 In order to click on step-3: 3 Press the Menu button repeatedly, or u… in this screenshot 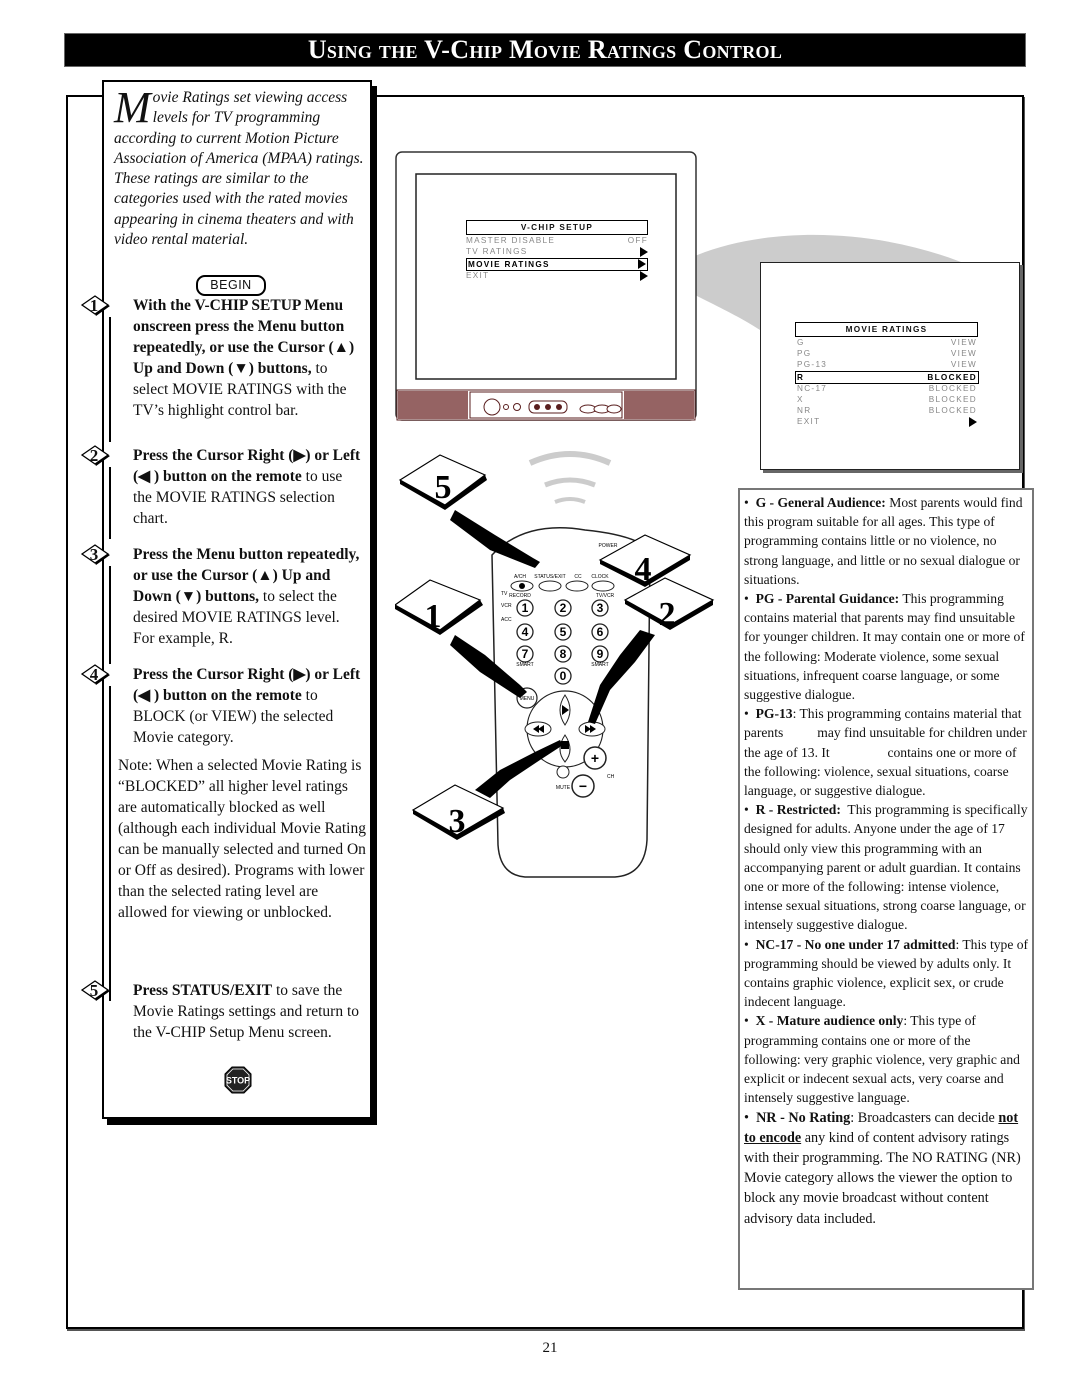, I will do `click(222, 603)`.